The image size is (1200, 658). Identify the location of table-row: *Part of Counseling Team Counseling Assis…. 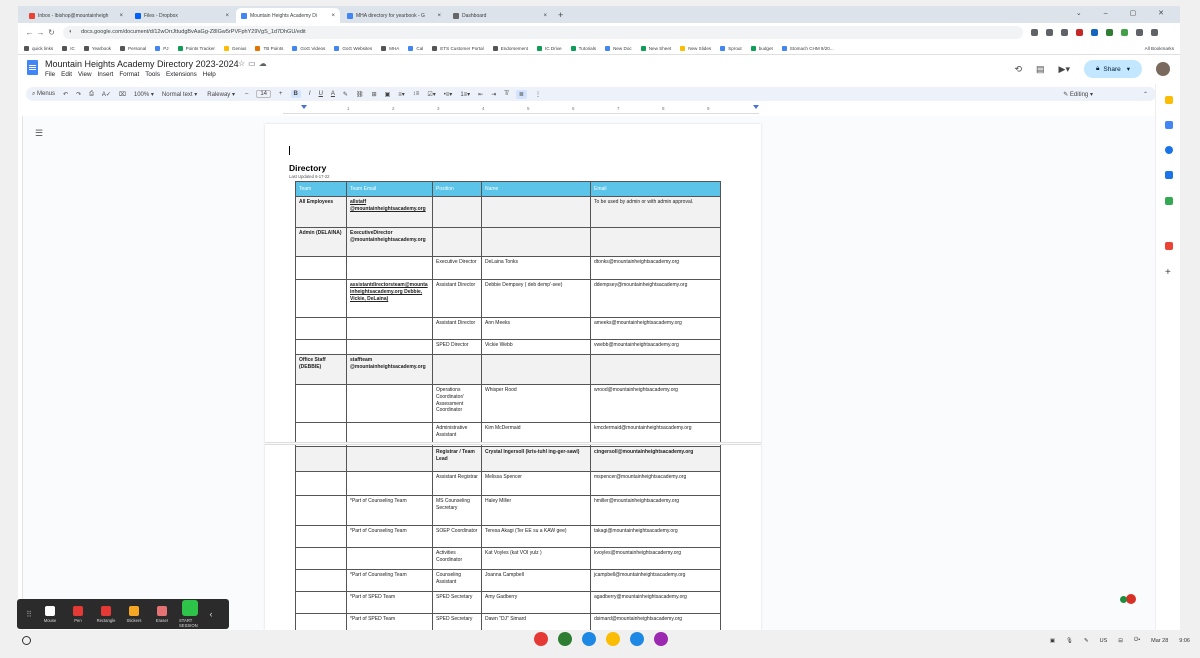
(508, 580).